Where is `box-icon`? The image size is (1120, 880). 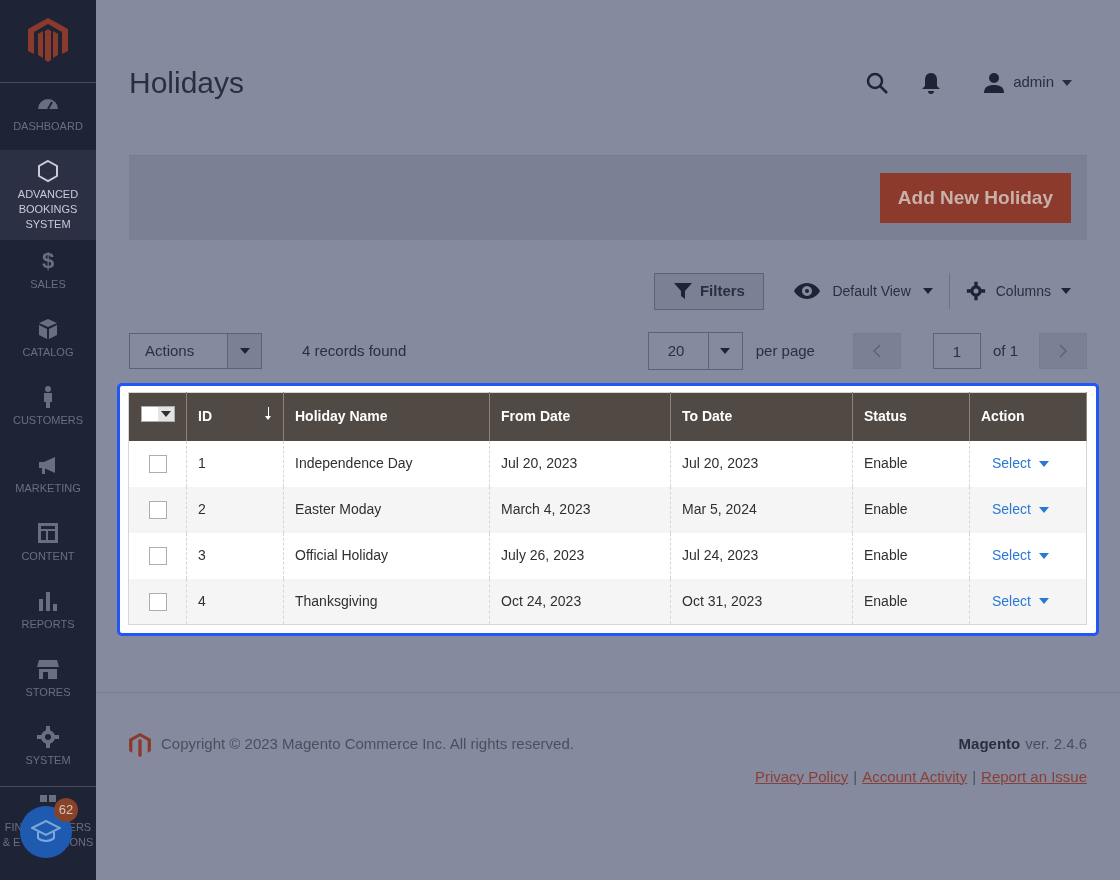
box-icon is located at coordinates (48, 329).